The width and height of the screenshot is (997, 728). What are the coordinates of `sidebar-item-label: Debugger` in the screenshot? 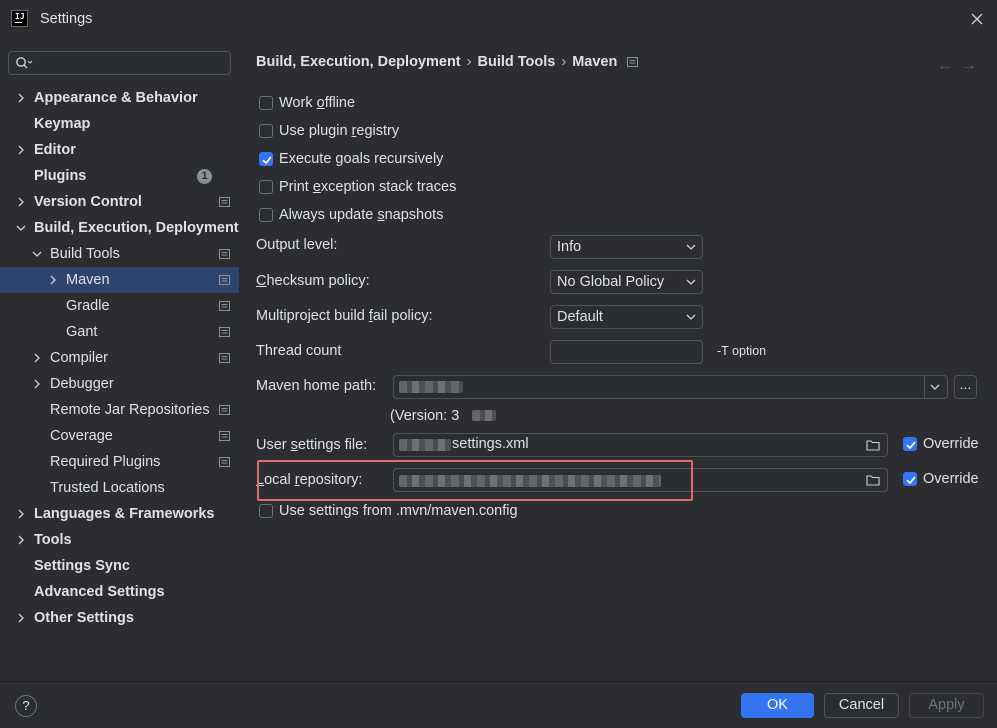 It's located at (82, 384).